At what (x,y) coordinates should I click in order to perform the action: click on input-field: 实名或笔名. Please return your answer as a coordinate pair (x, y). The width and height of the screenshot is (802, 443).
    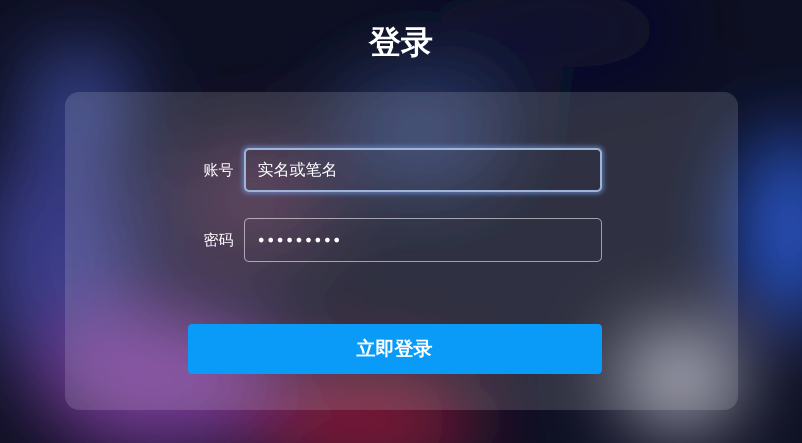
    Looking at the image, I should click on (423, 170).